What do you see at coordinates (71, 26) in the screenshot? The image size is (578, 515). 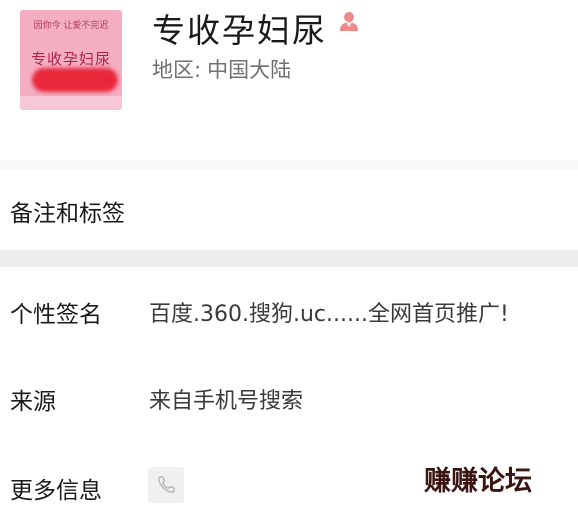 I see `avatar-top-text: 因你今 让爱不完迟` at bounding box center [71, 26].